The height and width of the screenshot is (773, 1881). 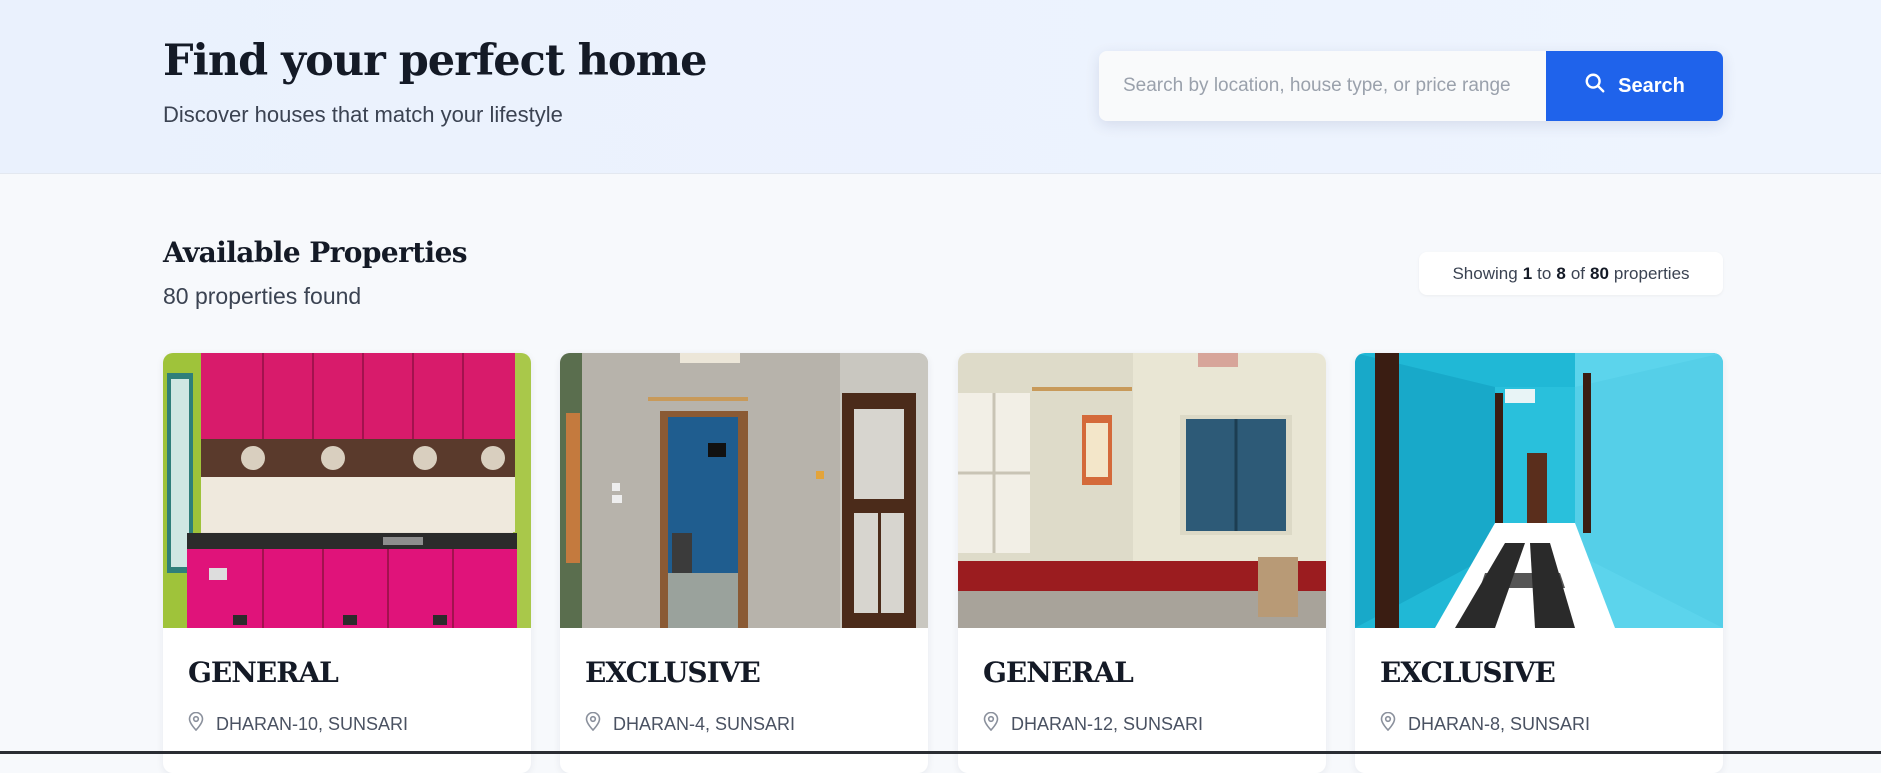 I want to click on showing-to: 8, so click(x=1561, y=273).